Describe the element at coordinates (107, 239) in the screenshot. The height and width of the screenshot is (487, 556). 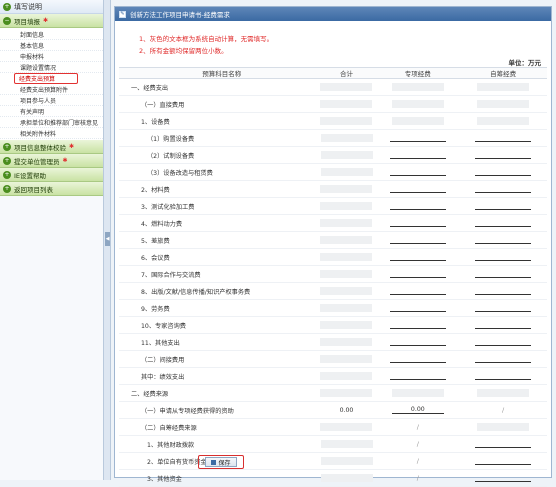
I see `collapse-arrow-icon: ◀` at that location.